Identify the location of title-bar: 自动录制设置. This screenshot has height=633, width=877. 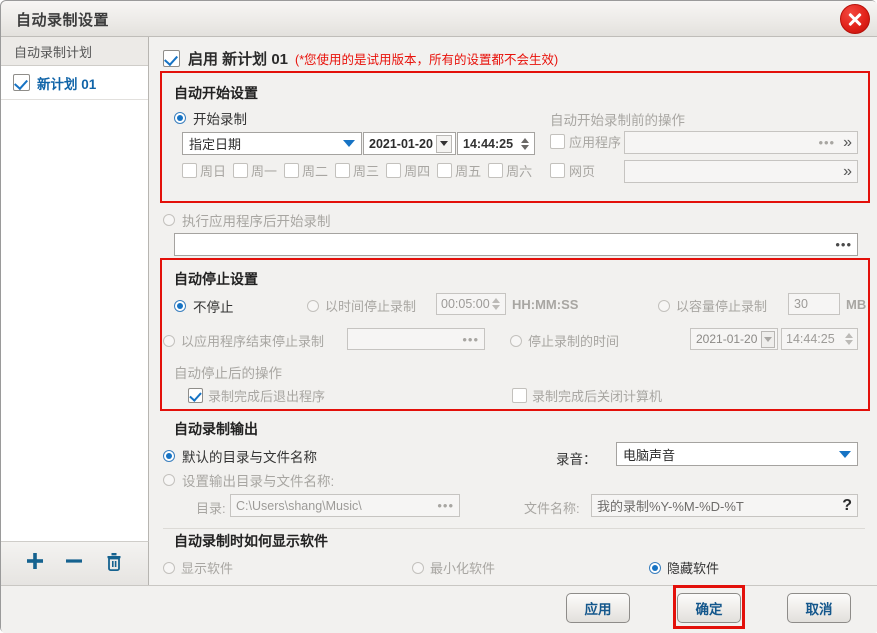
(439, 19).